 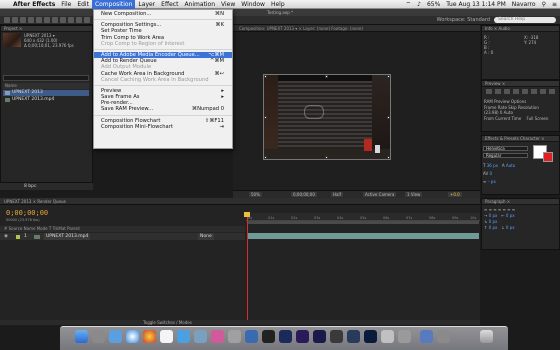 I want to click on clock: Tue Aug 13 1:14 PM, so click(x=476, y=4).